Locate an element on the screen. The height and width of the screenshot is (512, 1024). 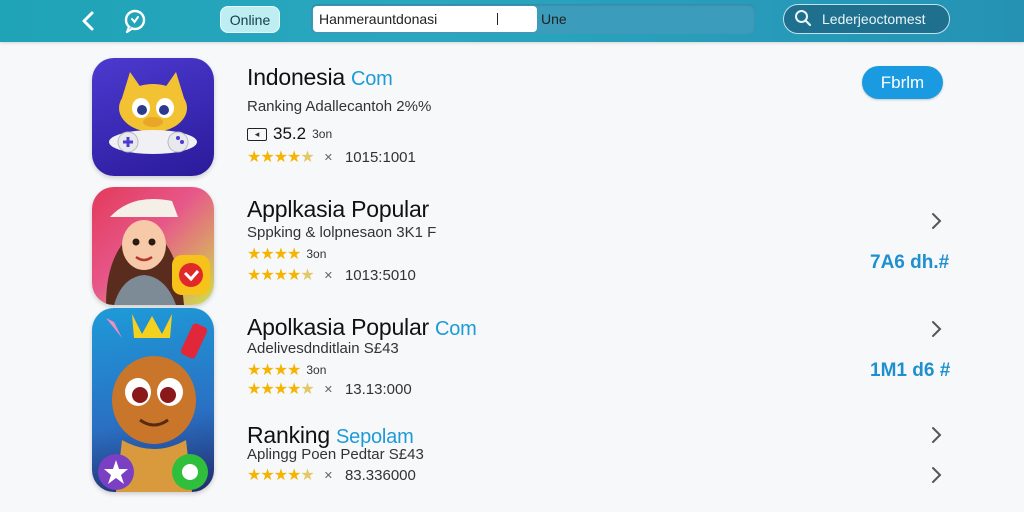
app-rank: ◂ 35.2 3on is located at coordinates (289, 134).